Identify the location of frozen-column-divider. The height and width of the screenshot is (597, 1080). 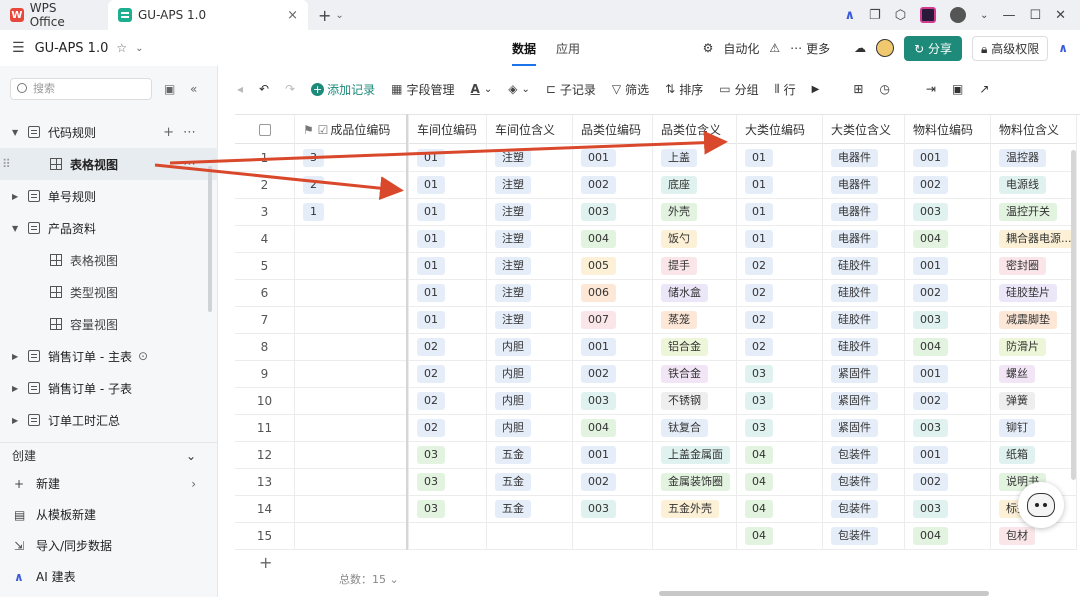
(407, 332).